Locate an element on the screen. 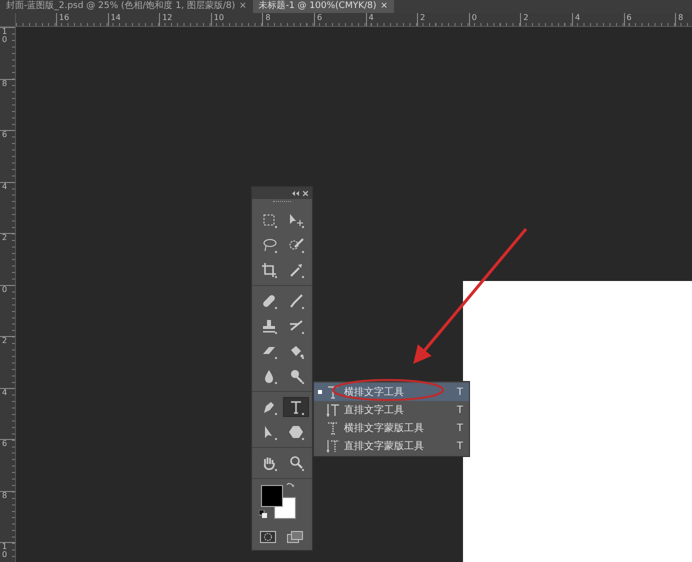 This screenshot has height=562, width=692. ruler-label: 0 is located at coordinates (4, 290).